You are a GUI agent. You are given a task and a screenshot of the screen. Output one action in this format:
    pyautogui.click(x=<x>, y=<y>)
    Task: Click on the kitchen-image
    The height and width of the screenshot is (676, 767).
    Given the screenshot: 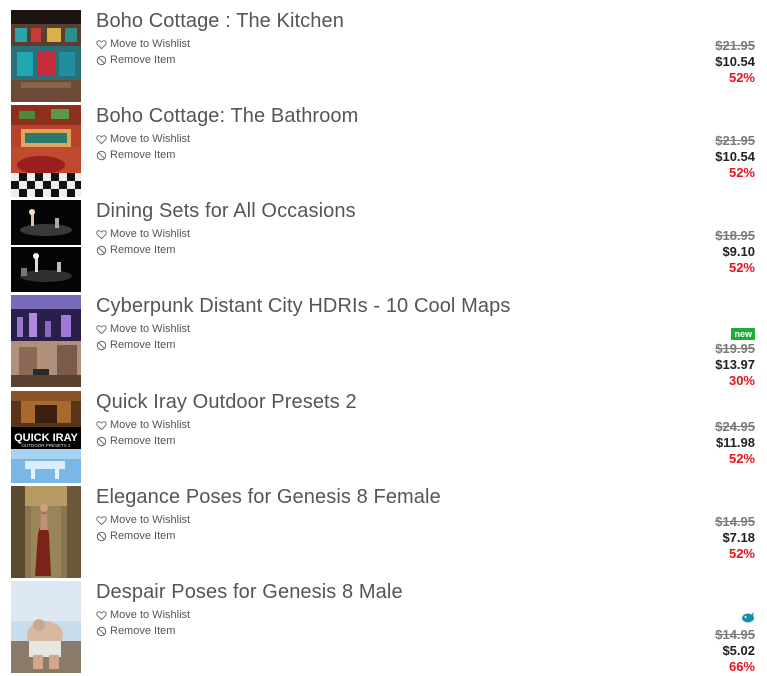 What is the action you would take?
    pyautogui.click(x=46, y=56)
    